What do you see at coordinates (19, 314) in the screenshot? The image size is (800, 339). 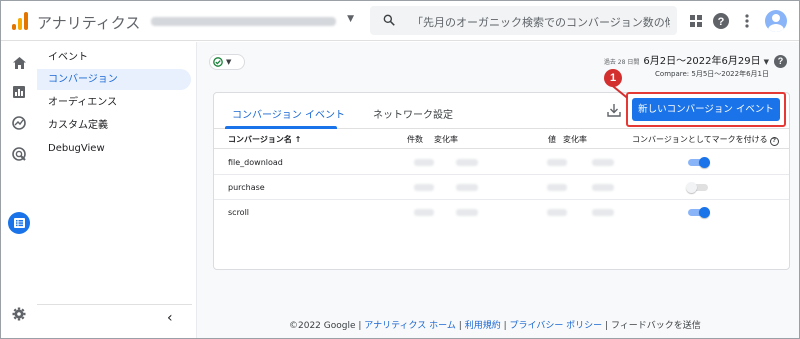 I see `settings-gear-icon` at bounding box center [19, 314].